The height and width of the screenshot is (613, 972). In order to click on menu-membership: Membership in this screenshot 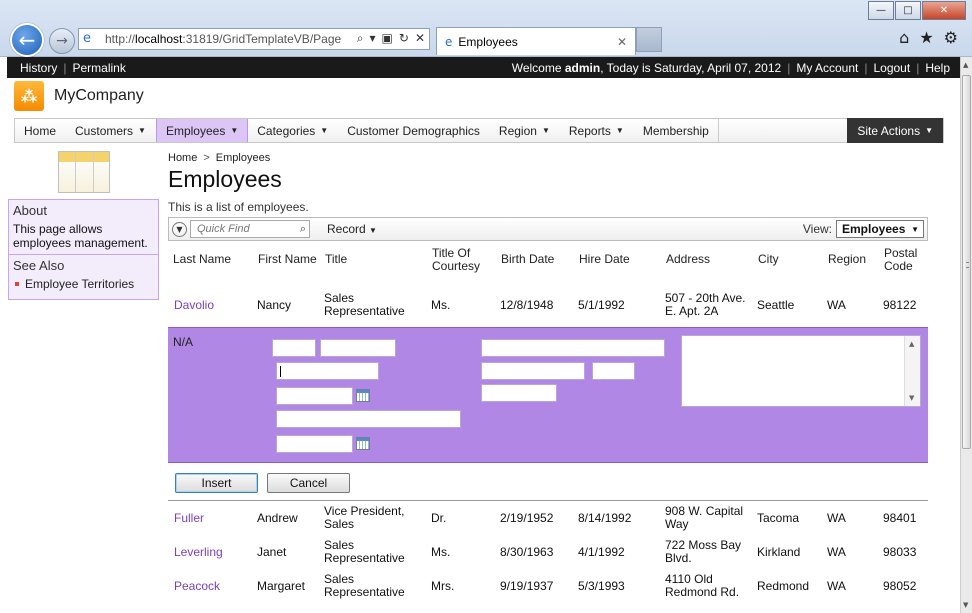, I will do `click(676, 130)`.